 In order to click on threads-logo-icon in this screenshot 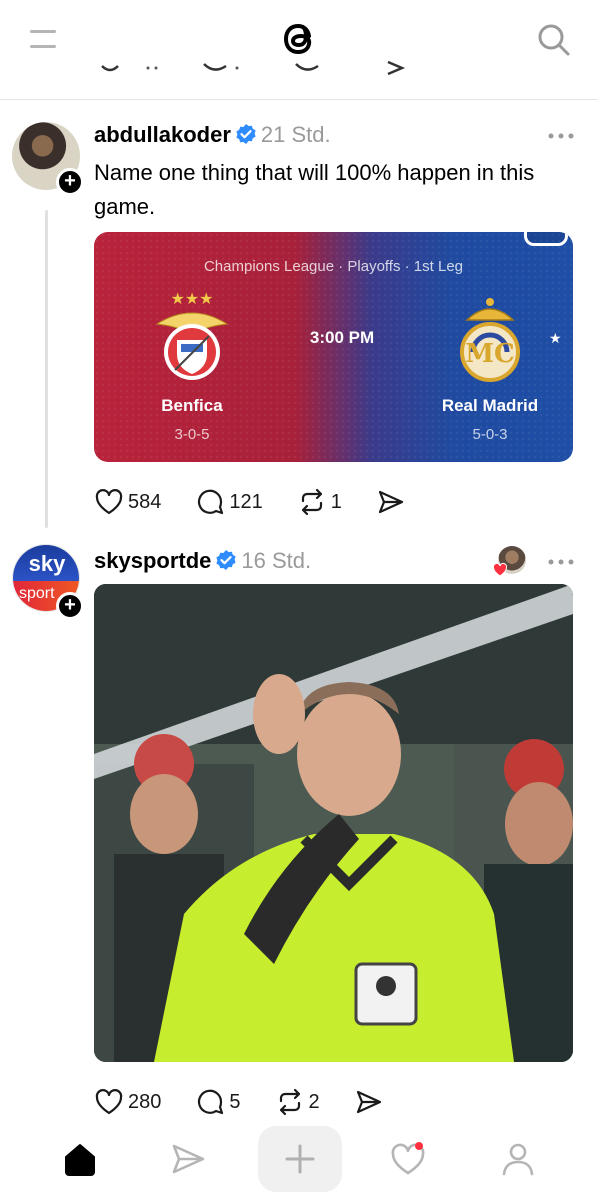, I will do `click(299, 38)`.